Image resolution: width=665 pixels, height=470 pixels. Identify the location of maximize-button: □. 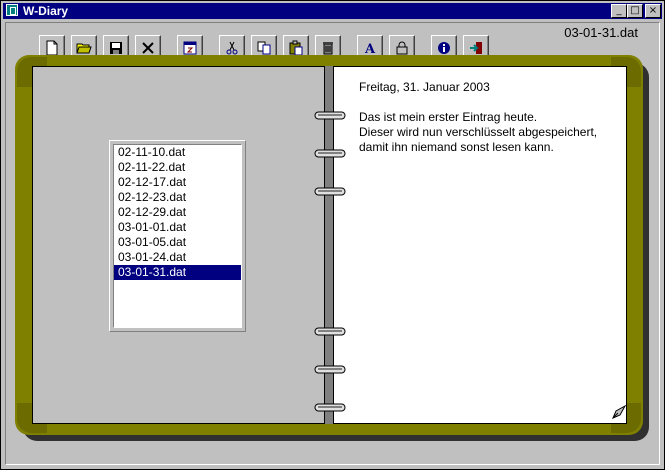
(635, 11).